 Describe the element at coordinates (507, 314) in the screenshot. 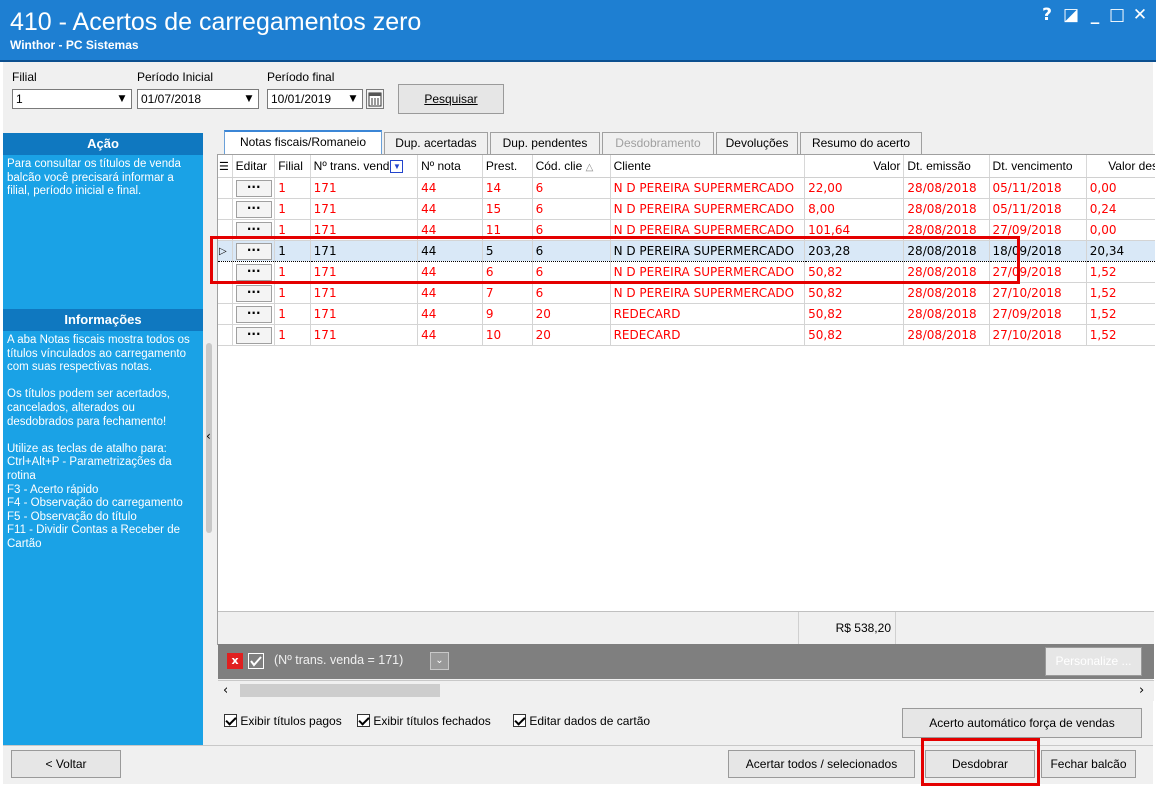

I see `cell-prest: 9` at that location.